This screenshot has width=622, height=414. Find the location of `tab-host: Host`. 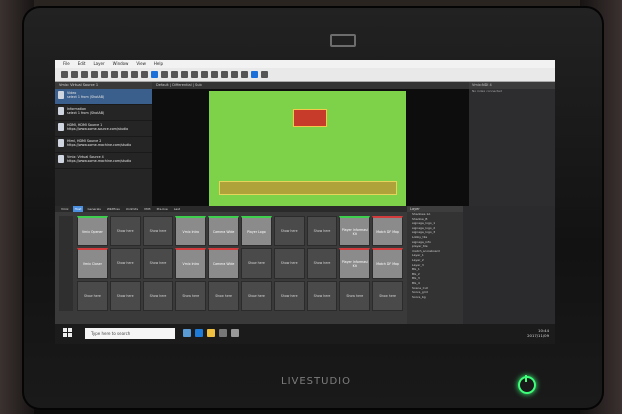

tab-host: Host is located at coordinates (78, 209).